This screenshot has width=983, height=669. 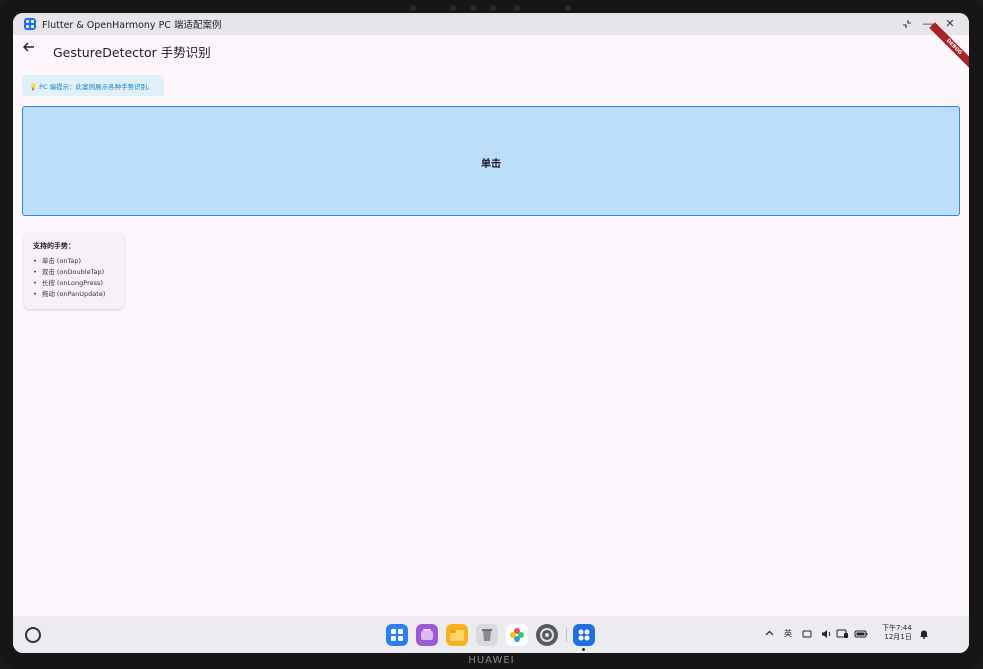 What do you see at coordinates (861, 635) in the screenshot?
I see `battery-icon` at bounding box center [861, 635].